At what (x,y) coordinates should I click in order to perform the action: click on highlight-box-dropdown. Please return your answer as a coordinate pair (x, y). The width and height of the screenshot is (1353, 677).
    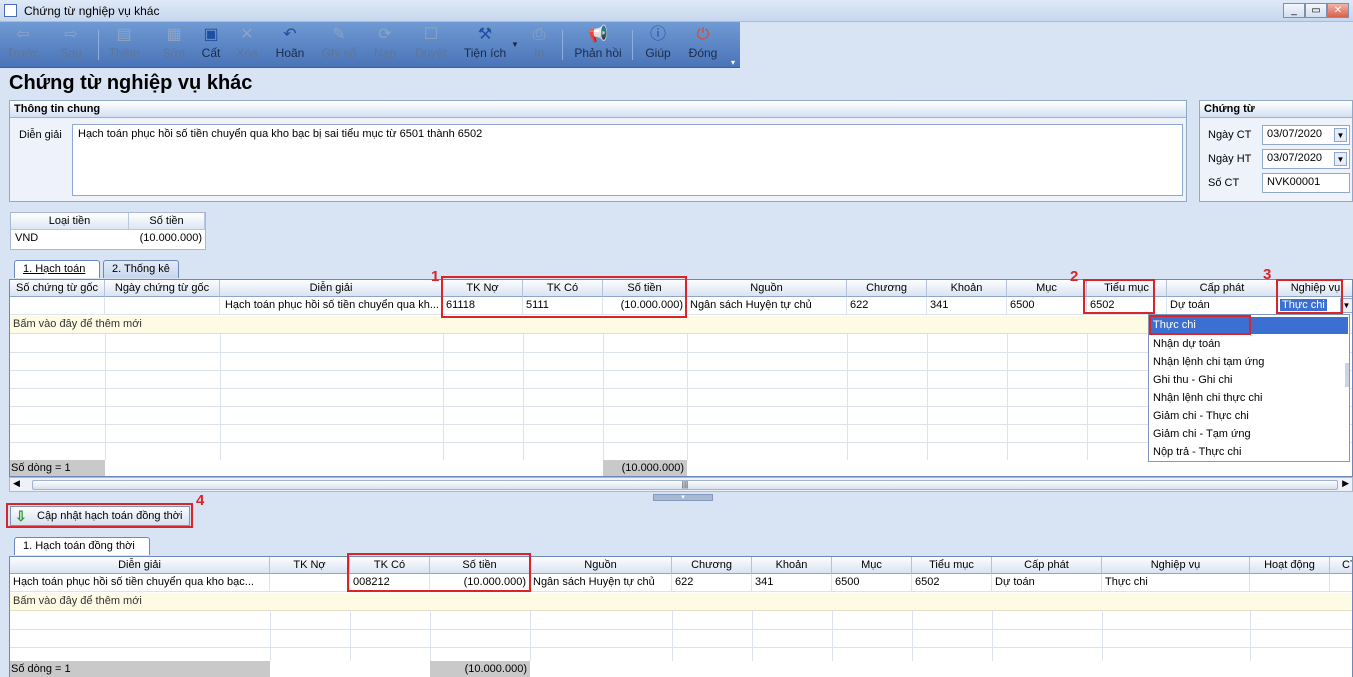
    Looking at the image, I should click on (1200, 325).